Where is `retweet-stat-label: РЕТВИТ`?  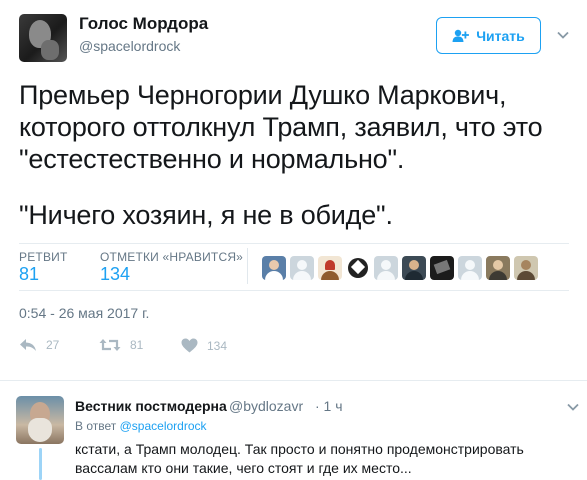 retweet-stat-label: РЕТВИТ is located at coordinates (43, 257).